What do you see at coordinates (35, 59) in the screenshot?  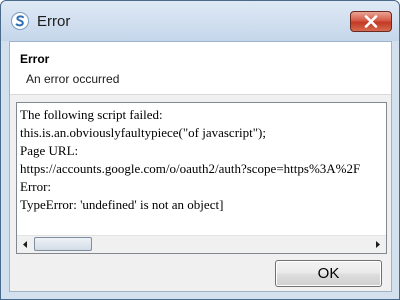 I see `error-heading: Error` at bounding box center [35, 59].